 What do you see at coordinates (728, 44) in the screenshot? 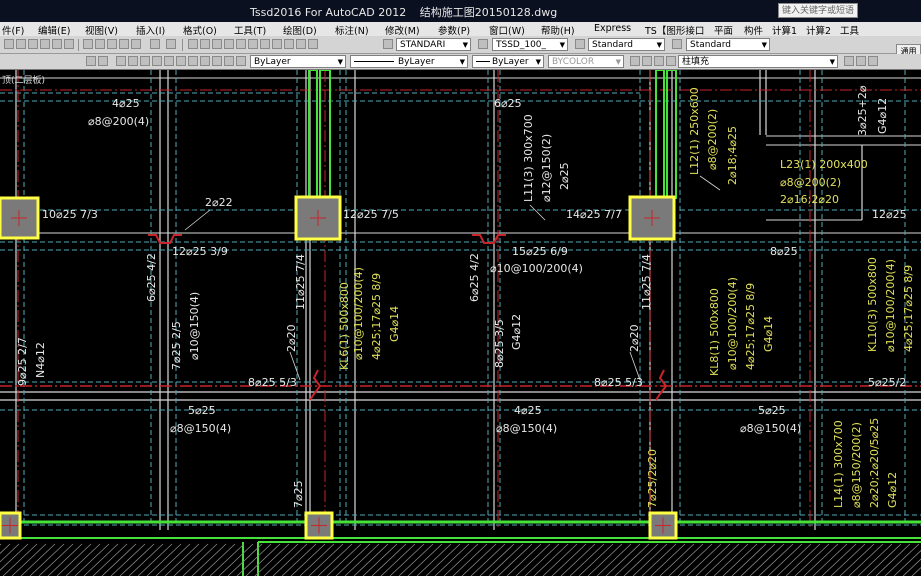
I see `multileader-style-dropdown: Standard ▼` at bounding box center [728, 44].